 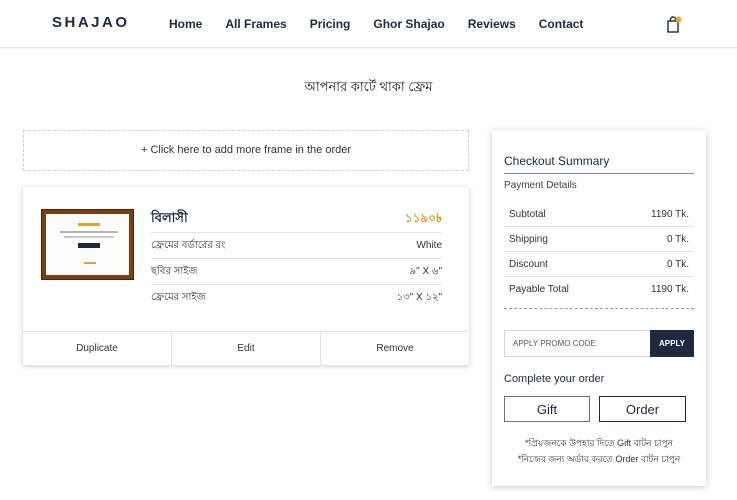 I want to click on row-label: Subtotal, so click(x=527, y=214).